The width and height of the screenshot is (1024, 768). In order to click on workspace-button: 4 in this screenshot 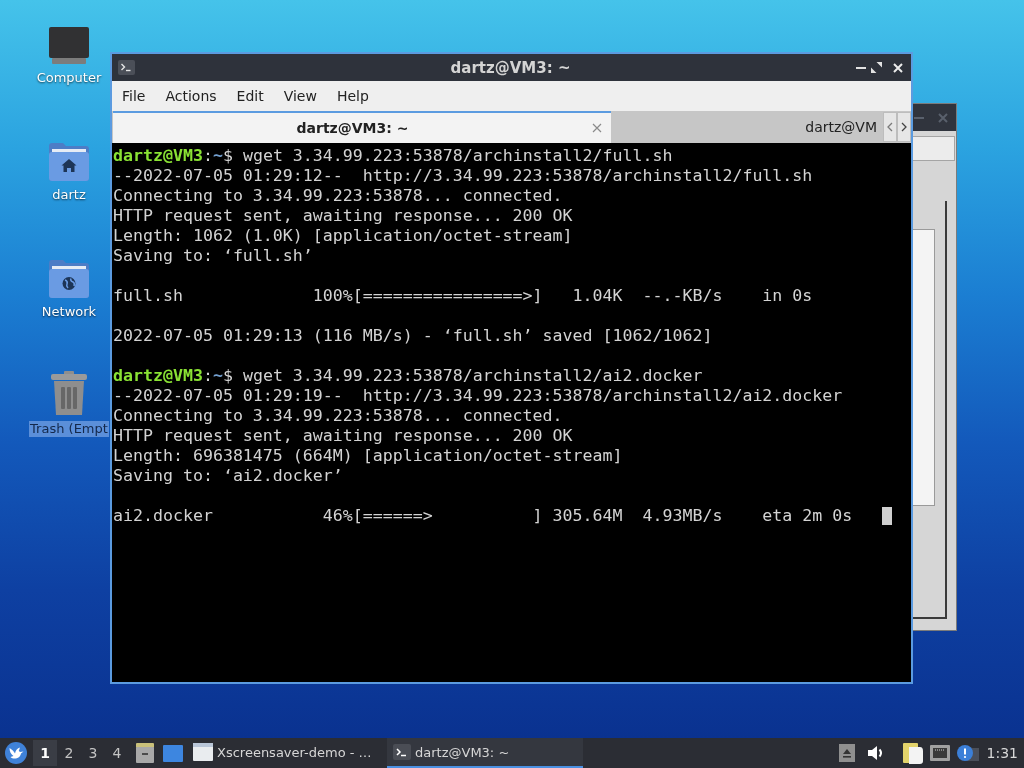, I will do `click(117, 753)`.